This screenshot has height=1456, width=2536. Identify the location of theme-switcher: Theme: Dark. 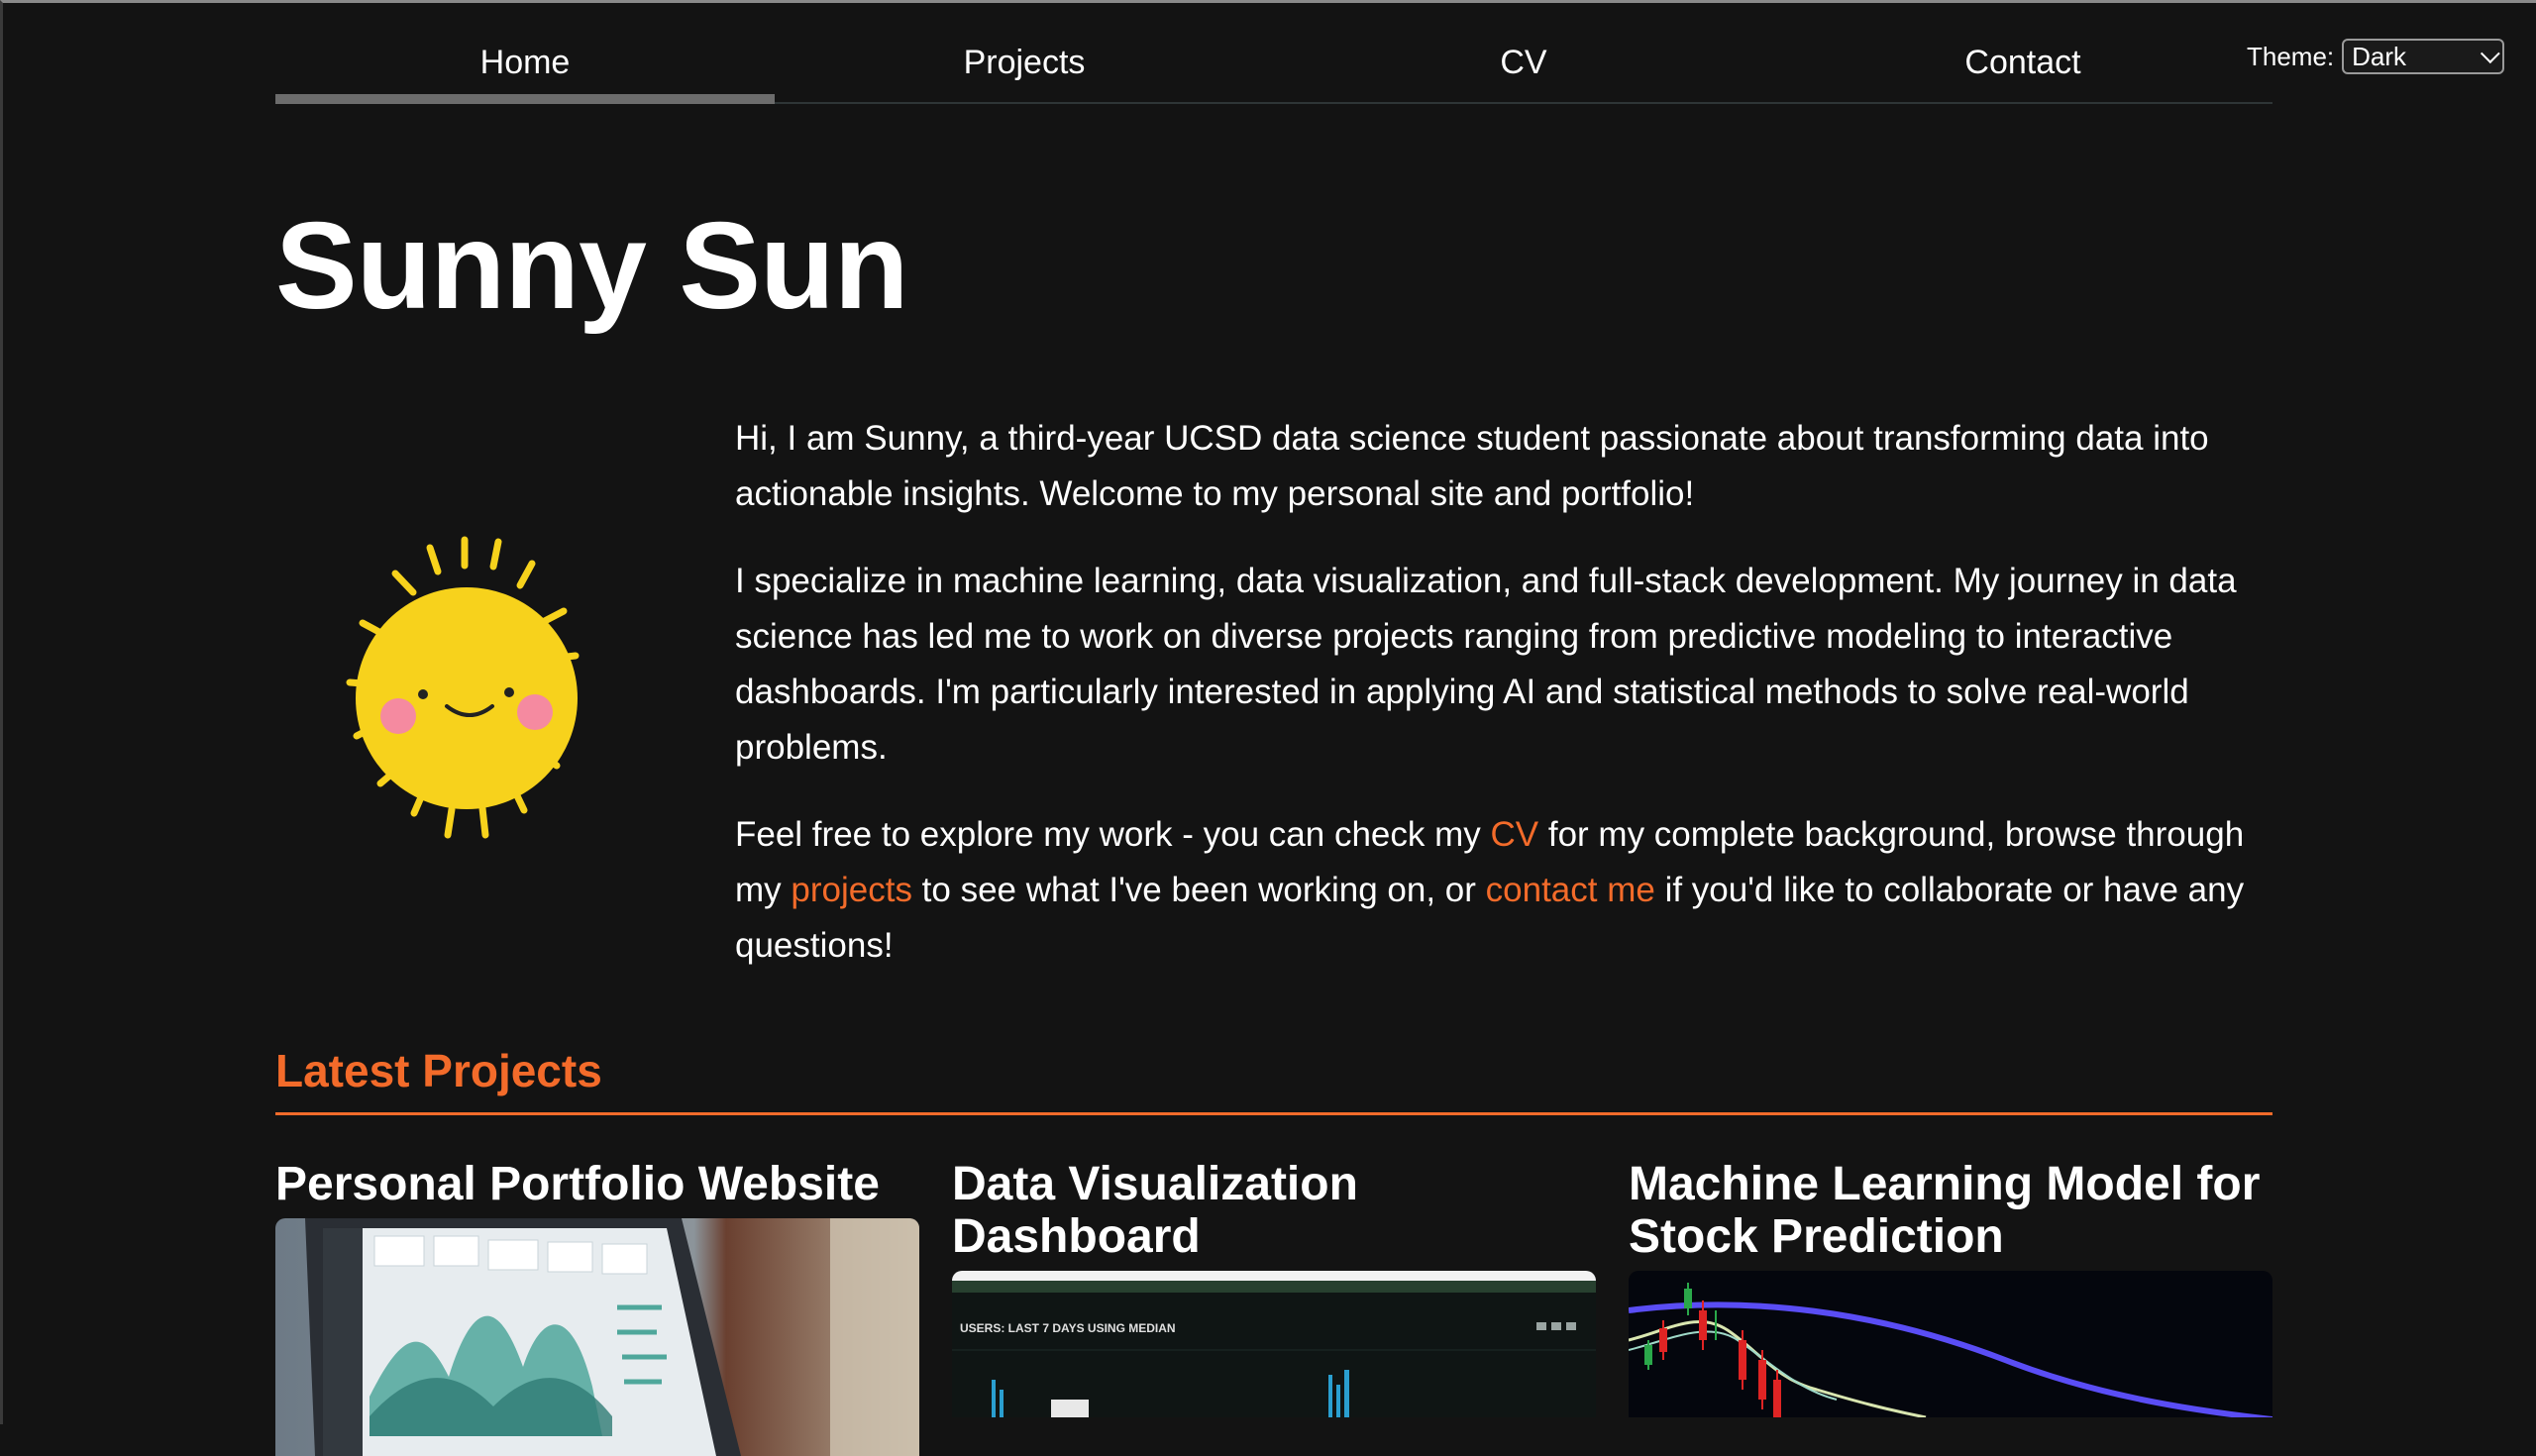
(2376, 56).